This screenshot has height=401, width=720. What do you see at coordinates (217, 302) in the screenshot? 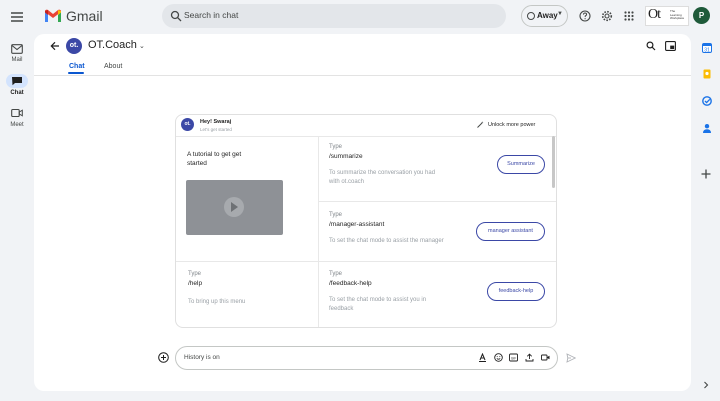
I see `command-description: To bring up this menu` at bounding box center [217, 302].